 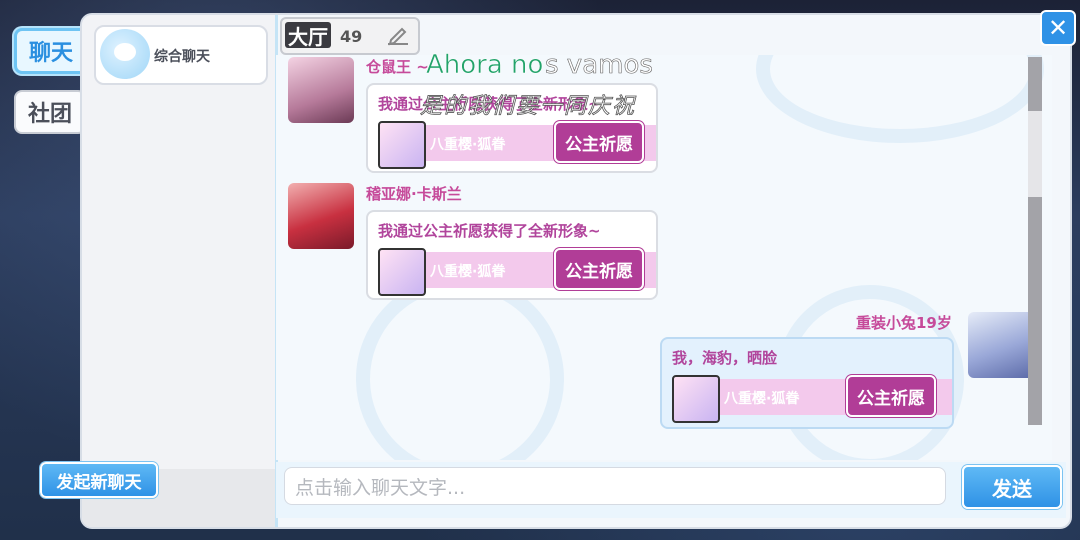 I want to click on sender-name: 稽亚娜·卡斯兰, so click(x=414, y=194).